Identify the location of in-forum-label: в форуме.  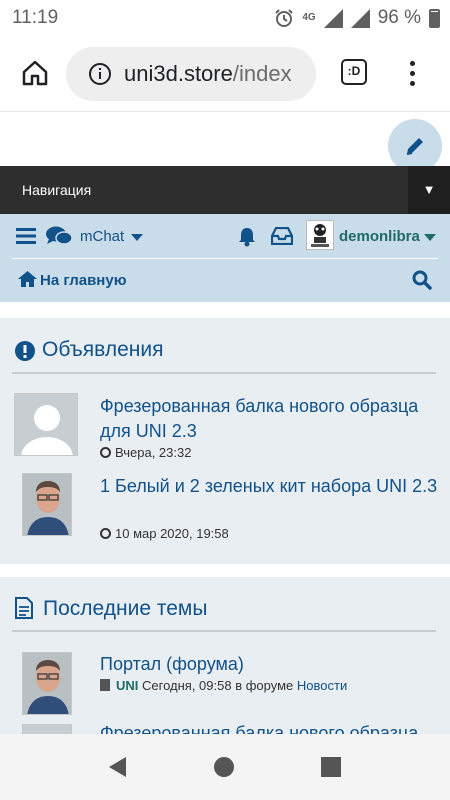
(264, 685).